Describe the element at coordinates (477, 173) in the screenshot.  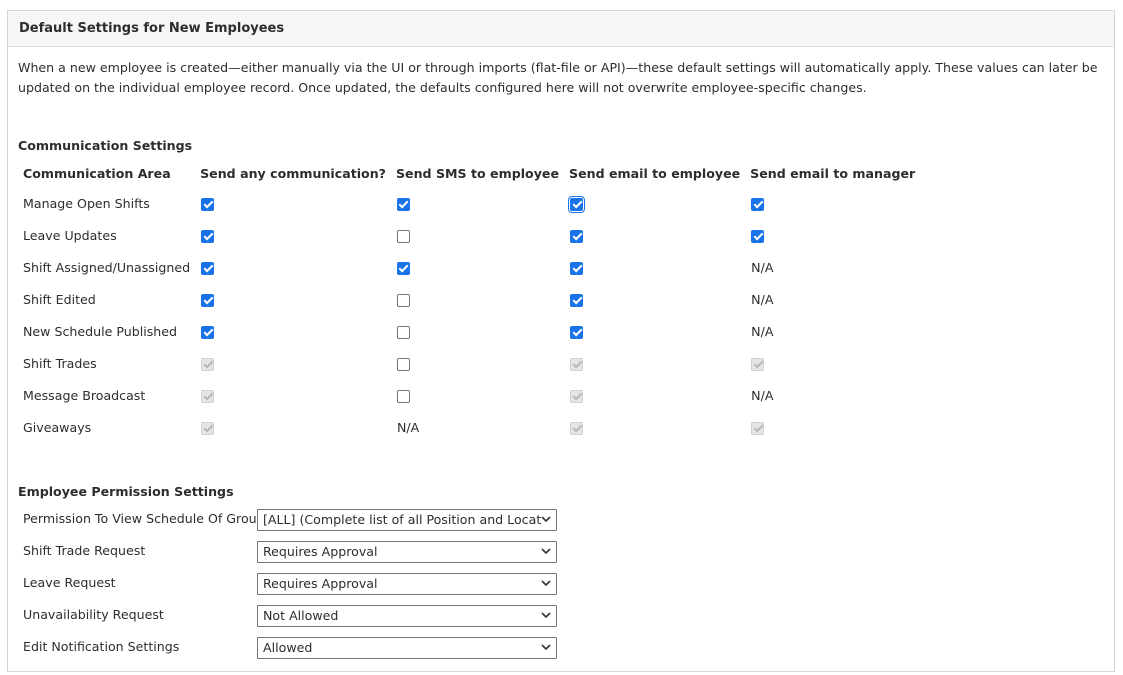
I see `send-sms-header: Send SMS to employee` at that location.